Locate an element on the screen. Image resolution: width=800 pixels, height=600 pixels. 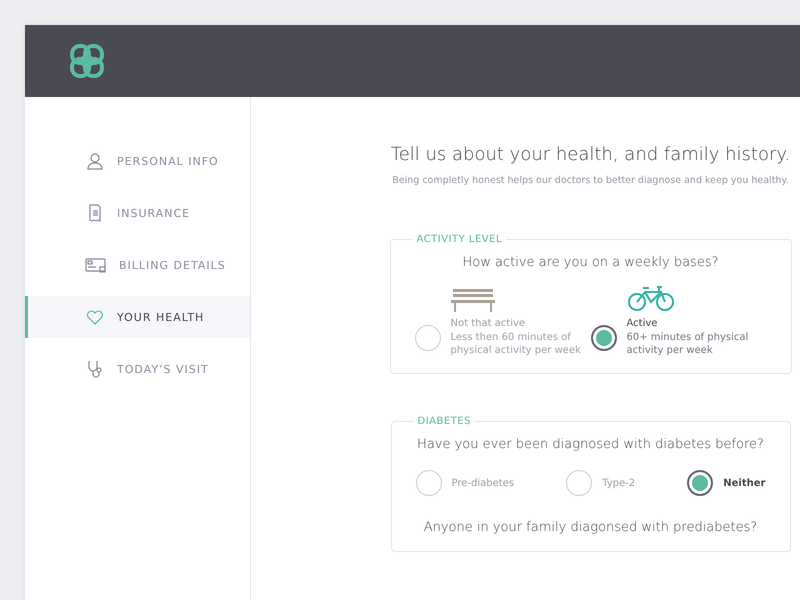
sidebar-item: BILLING DETAILS is located at coordinates (137, 265).